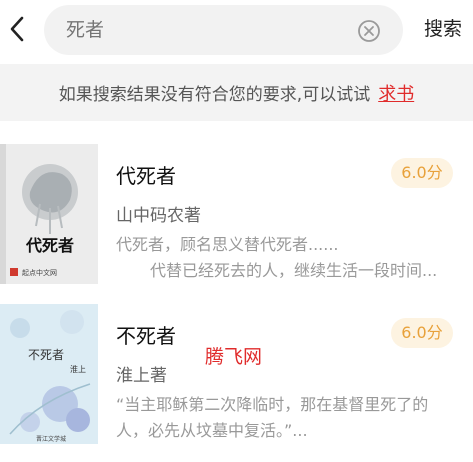 The image size is (473, 462). I want to click on book-cover: 不死者 淮上 晋江文学城, so click(49, 374).